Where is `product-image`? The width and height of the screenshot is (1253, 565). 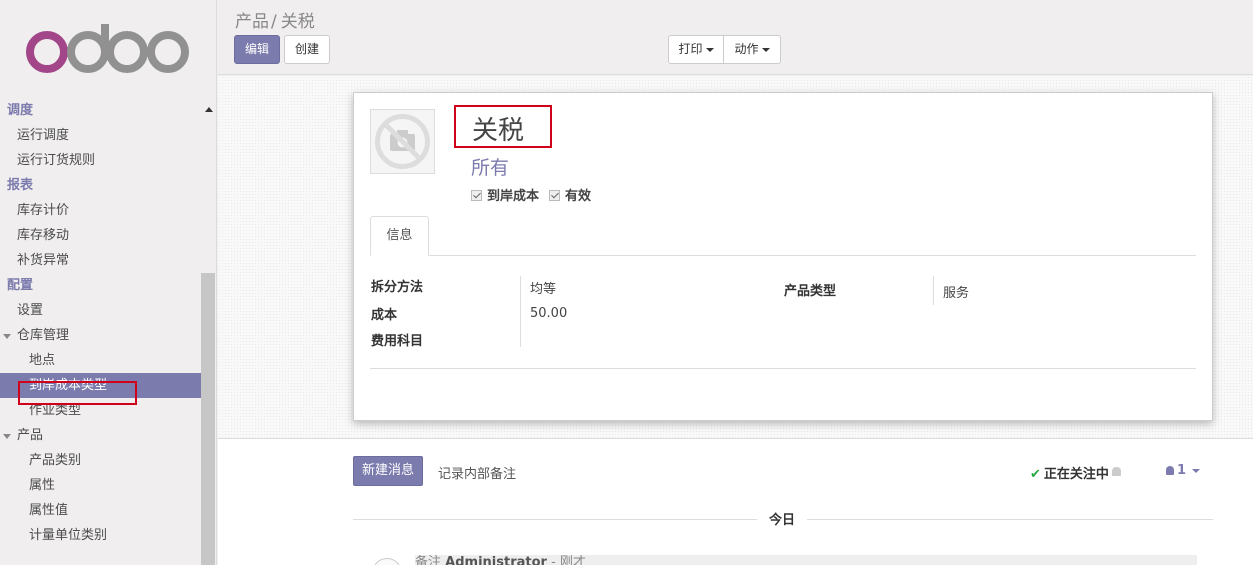
product-image is located at coordinates (402, 141).